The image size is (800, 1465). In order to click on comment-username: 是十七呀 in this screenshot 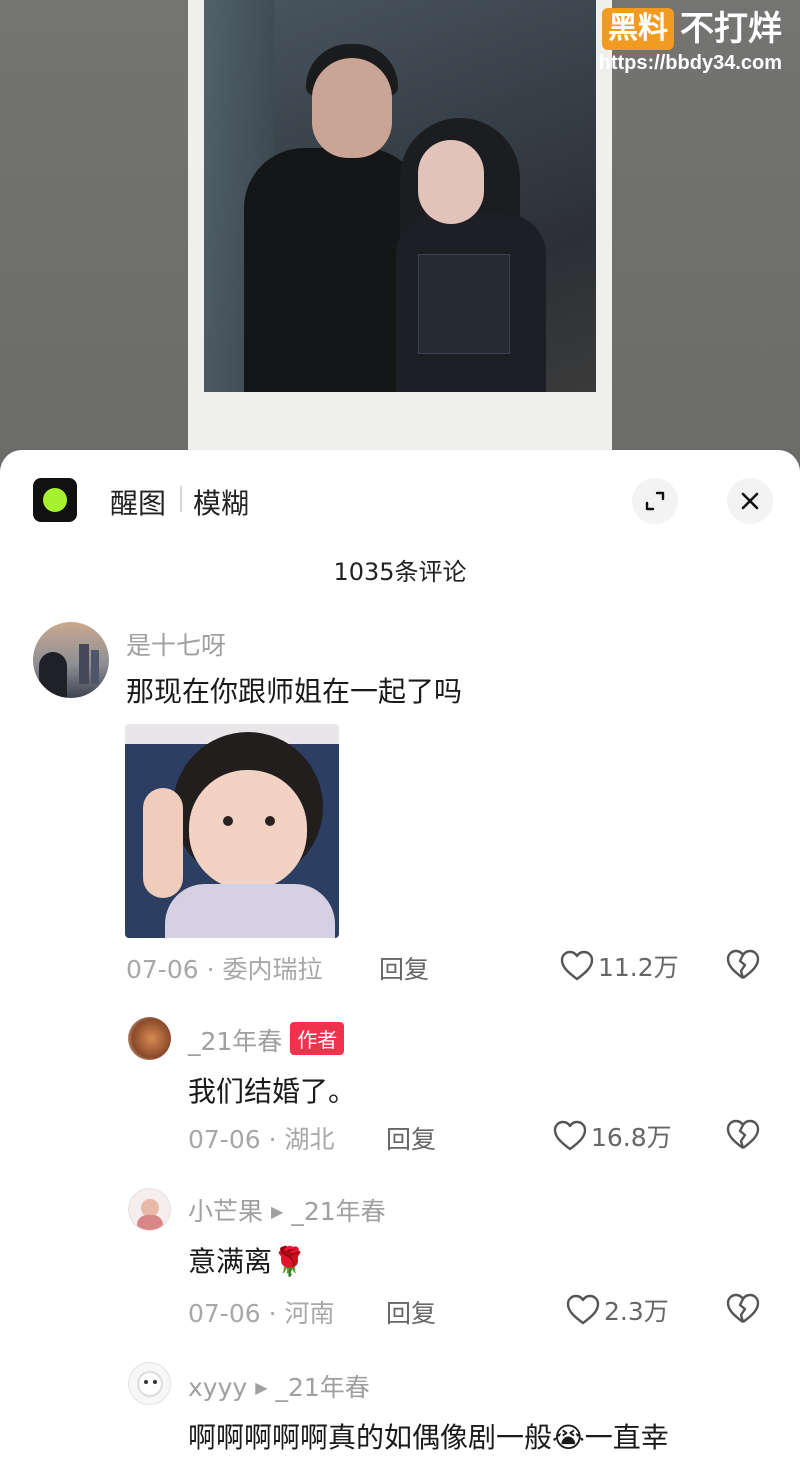, I will do `click(176, 644)`.